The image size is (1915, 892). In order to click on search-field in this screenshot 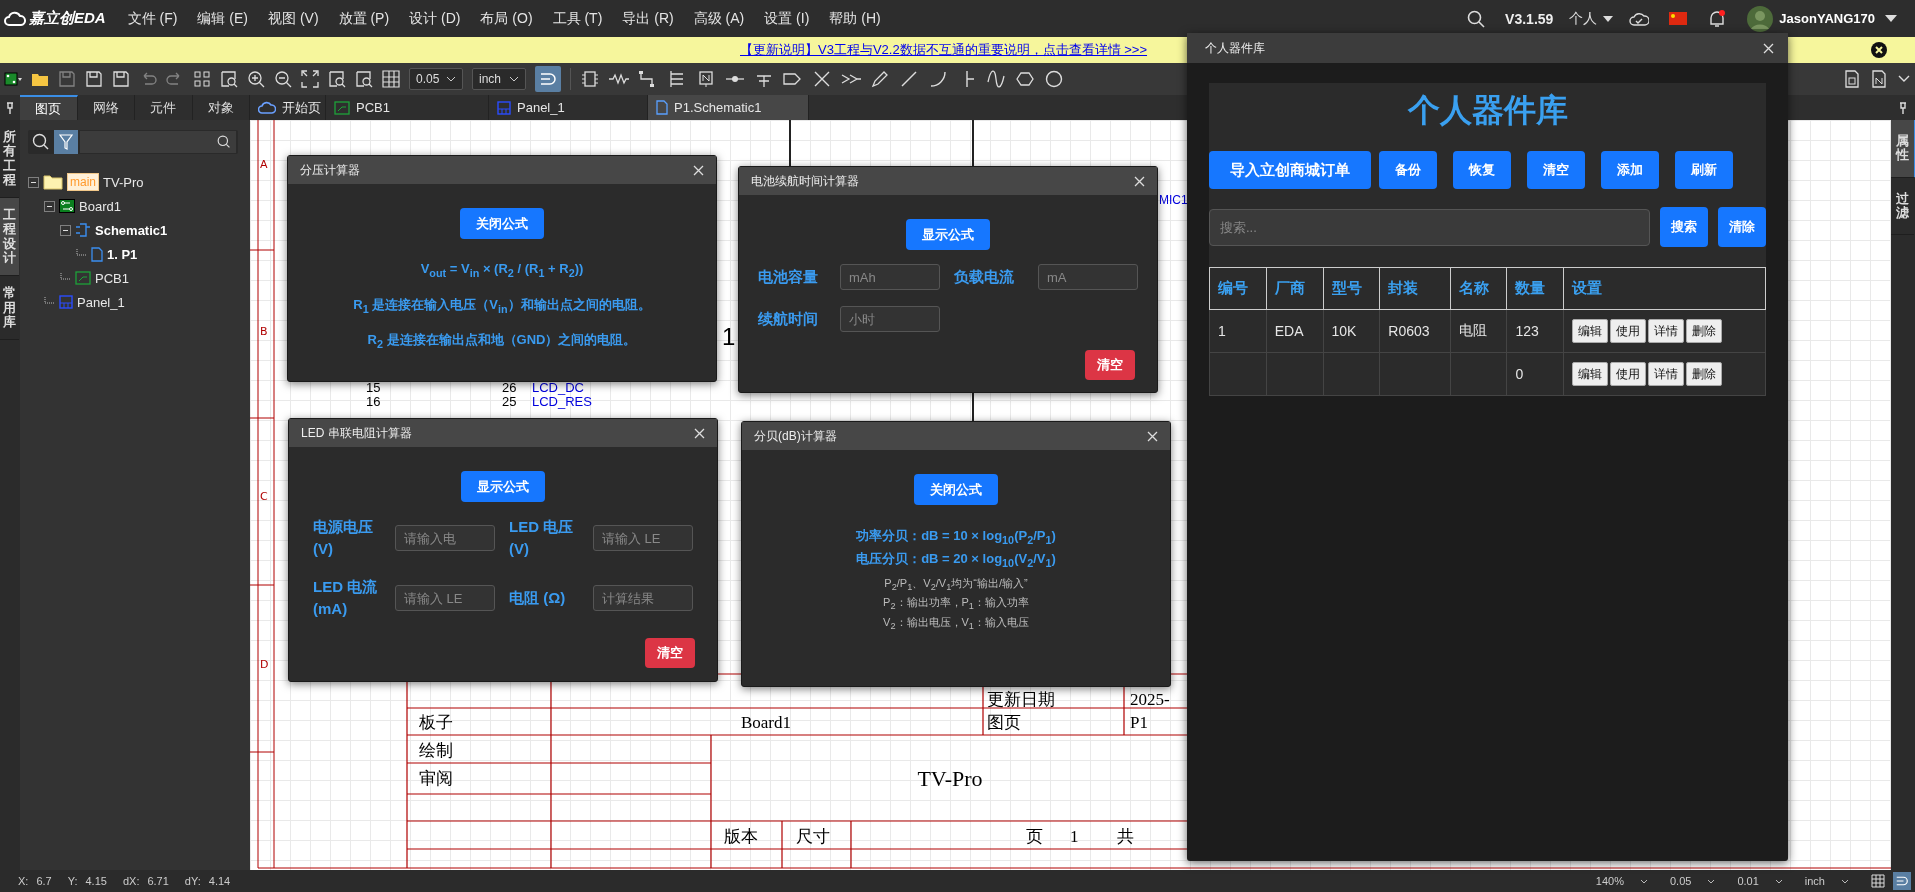, I will do `click(158, 142)`.